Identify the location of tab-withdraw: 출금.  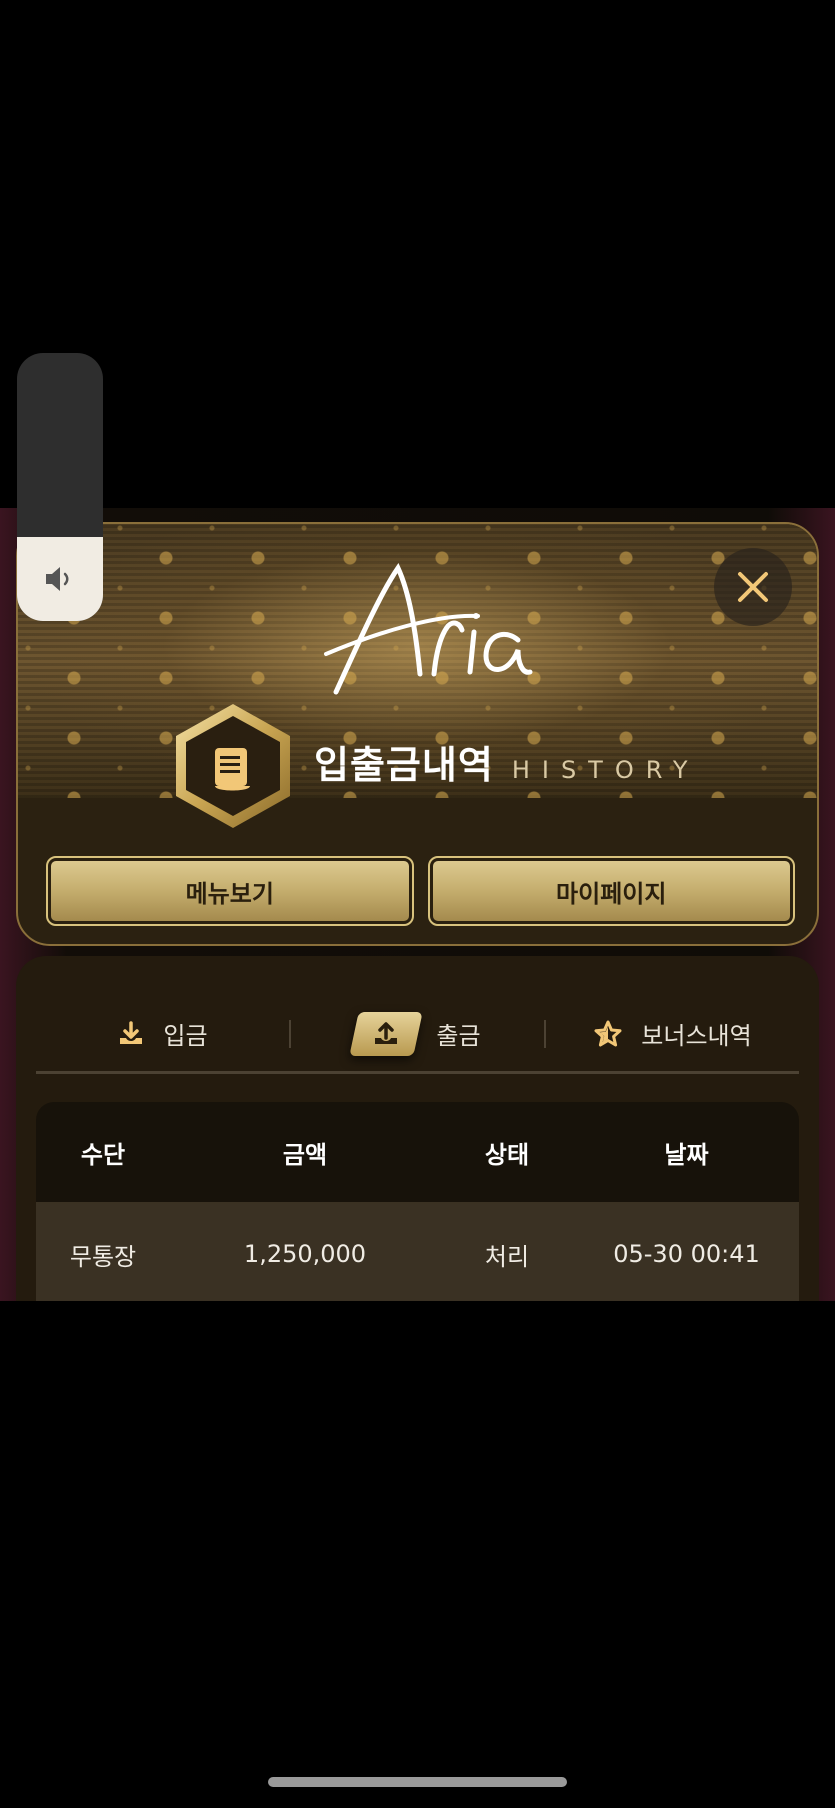
(417, 1034).